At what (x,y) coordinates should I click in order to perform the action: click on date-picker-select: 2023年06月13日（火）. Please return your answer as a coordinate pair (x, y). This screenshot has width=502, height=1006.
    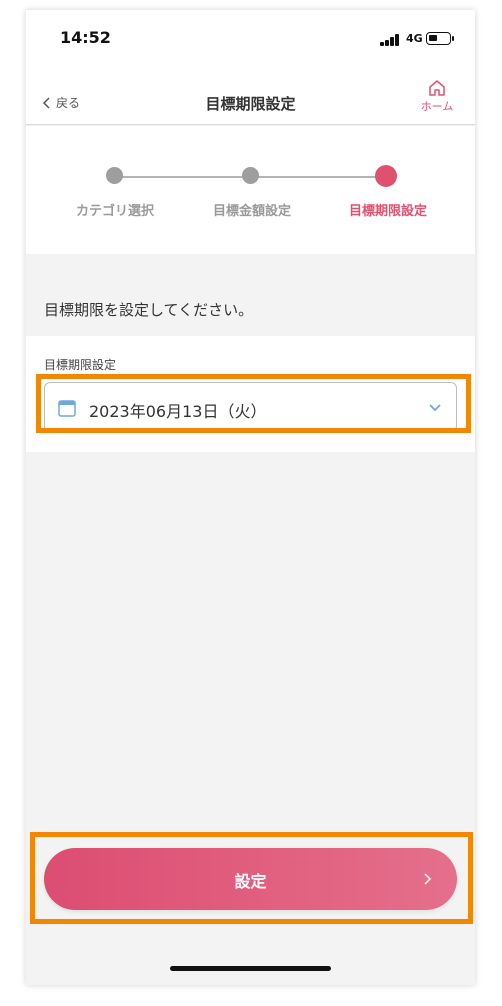
    Looking at the image, I should click on (250, 407).